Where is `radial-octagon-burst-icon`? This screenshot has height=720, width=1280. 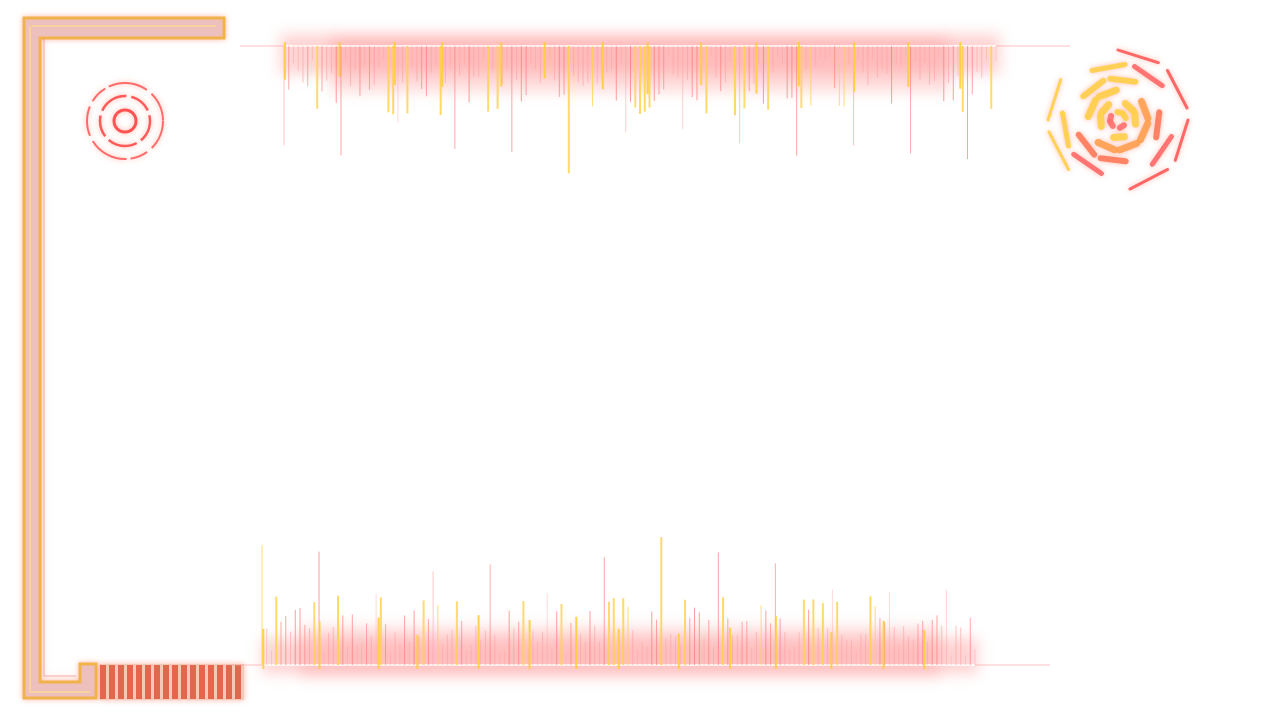
radial-octagon-burst-icon is located at coordinates (1118, 119).